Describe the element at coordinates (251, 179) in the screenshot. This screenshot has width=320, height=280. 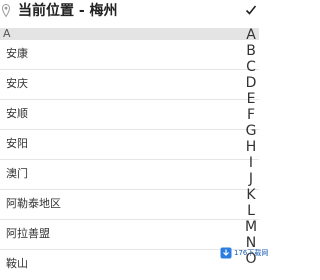
I see `index-letter: J` at that location.